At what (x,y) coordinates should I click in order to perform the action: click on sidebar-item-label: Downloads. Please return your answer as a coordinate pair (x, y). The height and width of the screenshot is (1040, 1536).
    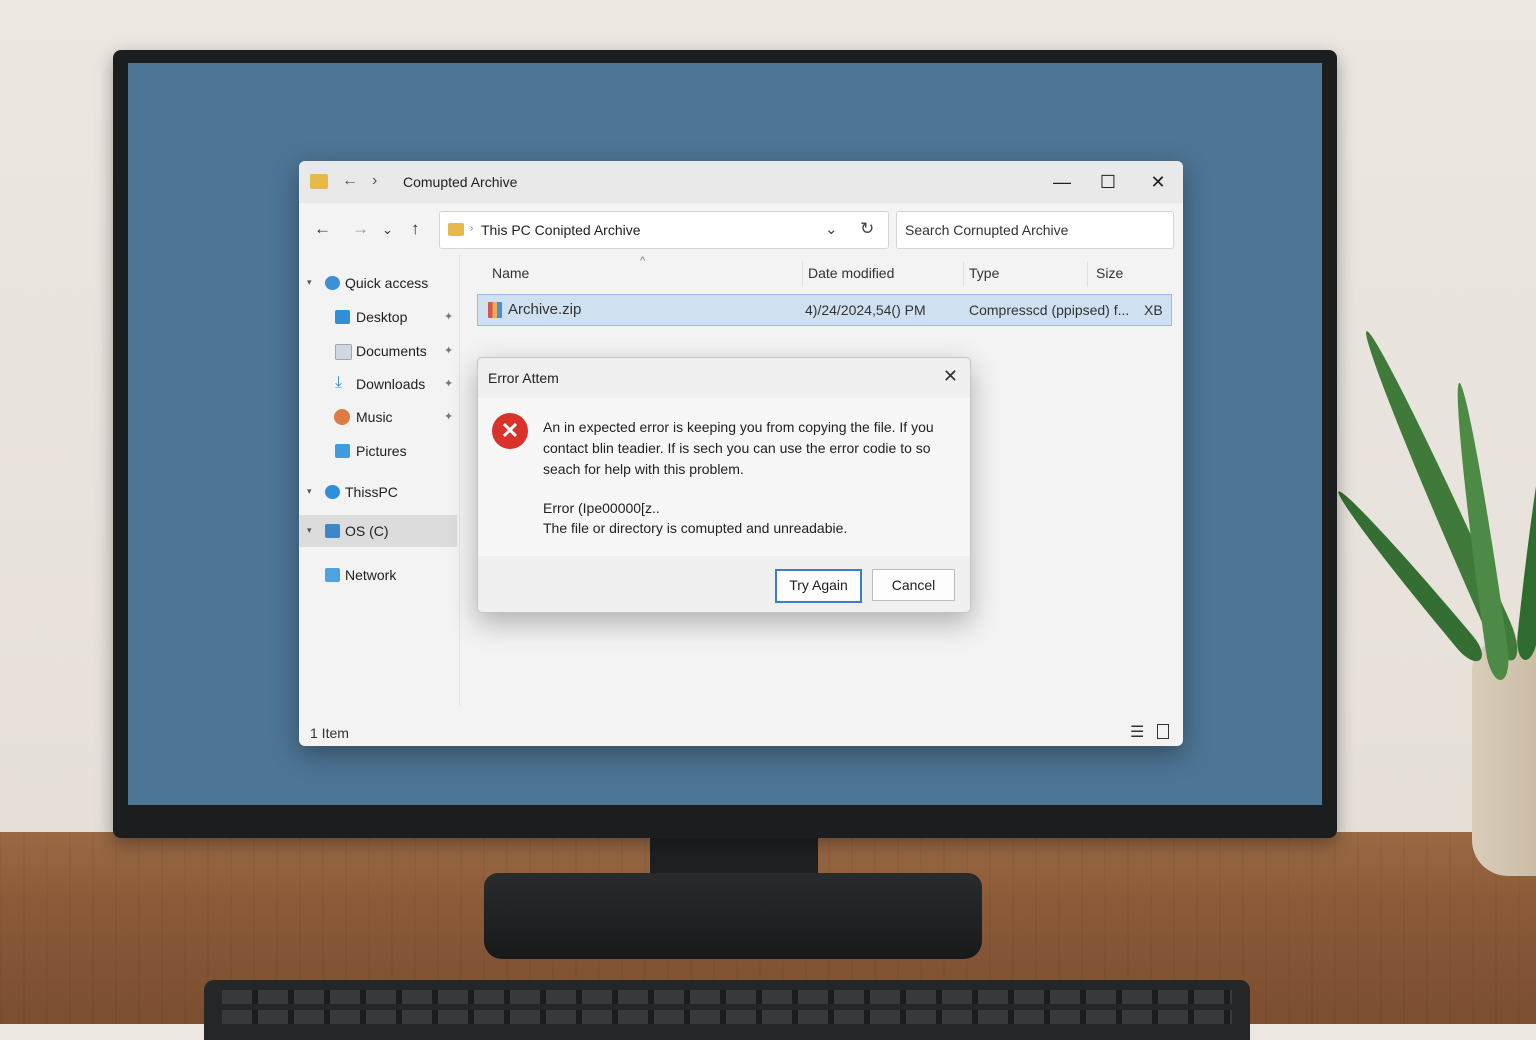
    Looking at the image, I should click on (391, 384).